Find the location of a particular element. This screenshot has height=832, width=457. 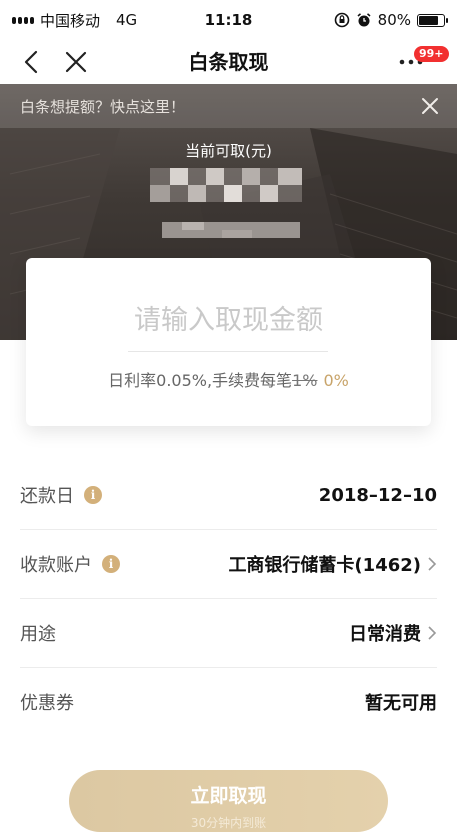

banner-close-icon is located at coordinates (430, 106).